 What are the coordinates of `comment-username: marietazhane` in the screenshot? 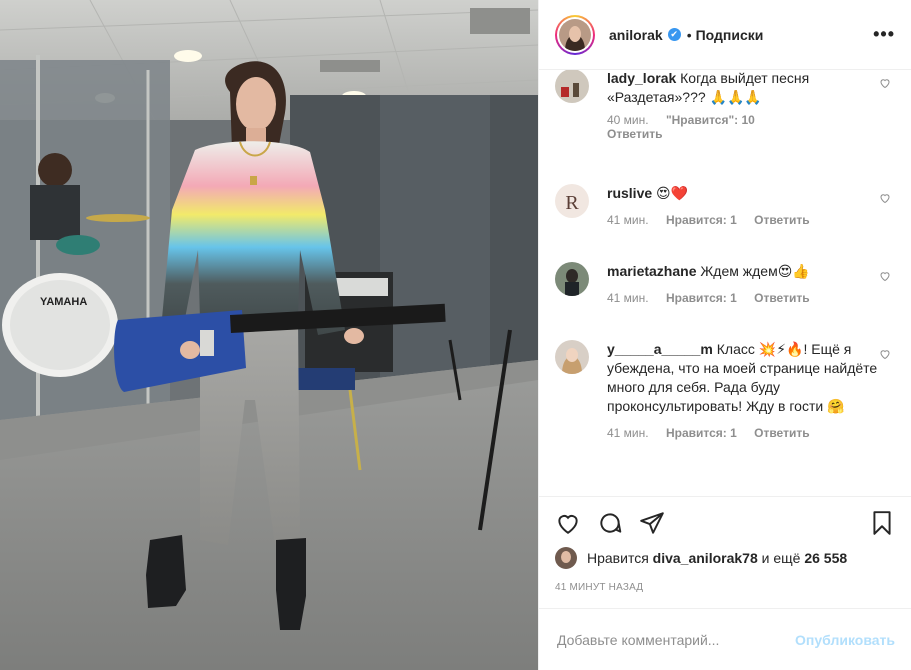 It's located at (651, 271).